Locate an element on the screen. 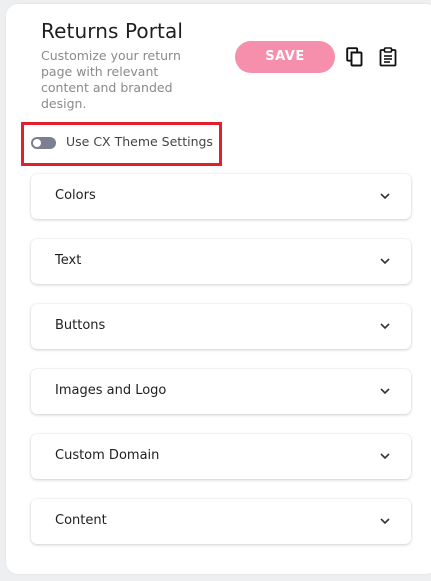 Image resolution: width=431 pixels, height=581 pixels. section-label: Text is located at coordinates (68, 260).